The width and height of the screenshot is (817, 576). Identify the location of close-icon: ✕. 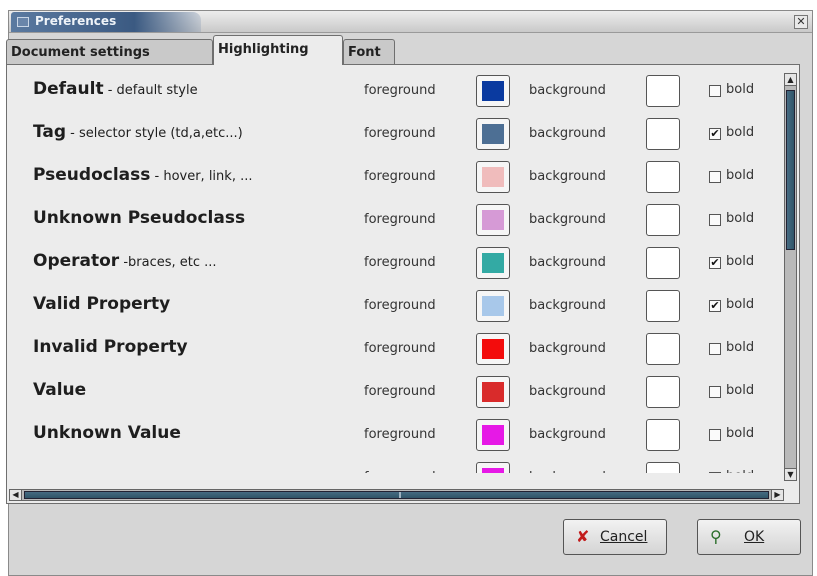
(801, 22).